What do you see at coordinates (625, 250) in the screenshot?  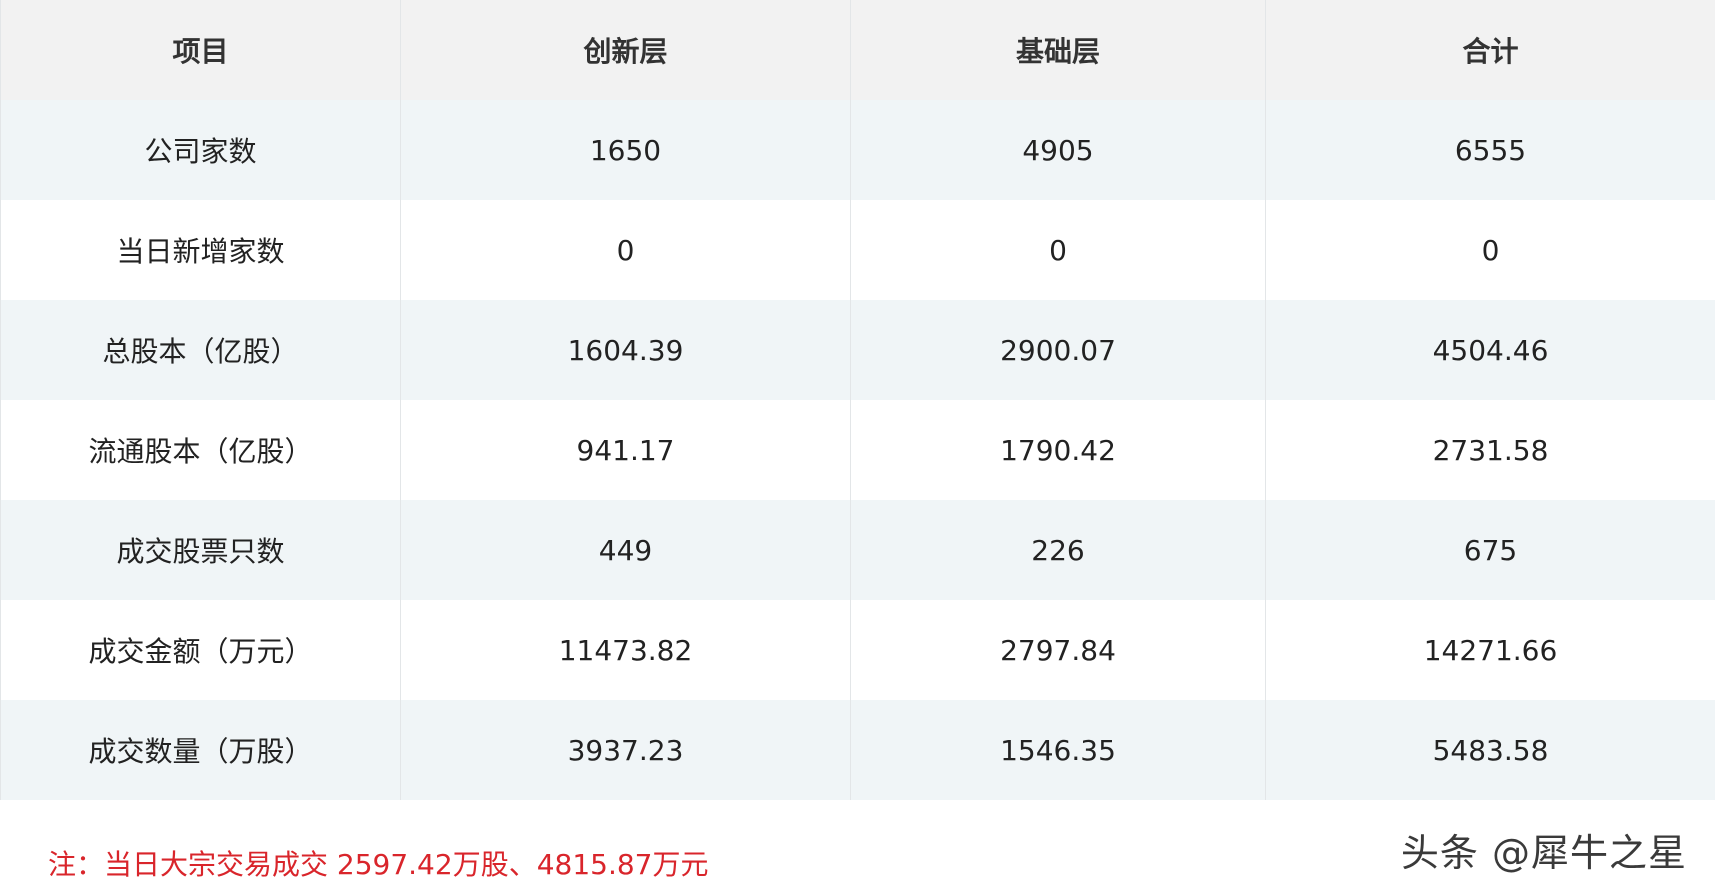 I see `cell-innovation: 0` at bounding box center [625, 250].